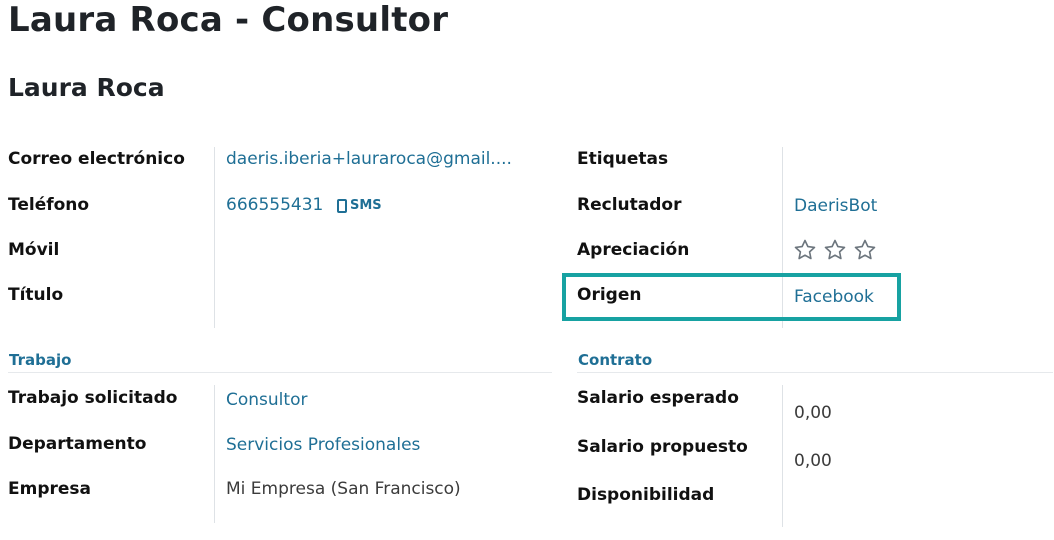 This screenshot has width=1054, height=540. Describe the element at coordinates (49, 489) in the screenshot. I see `company-label: Empresa` at that location.